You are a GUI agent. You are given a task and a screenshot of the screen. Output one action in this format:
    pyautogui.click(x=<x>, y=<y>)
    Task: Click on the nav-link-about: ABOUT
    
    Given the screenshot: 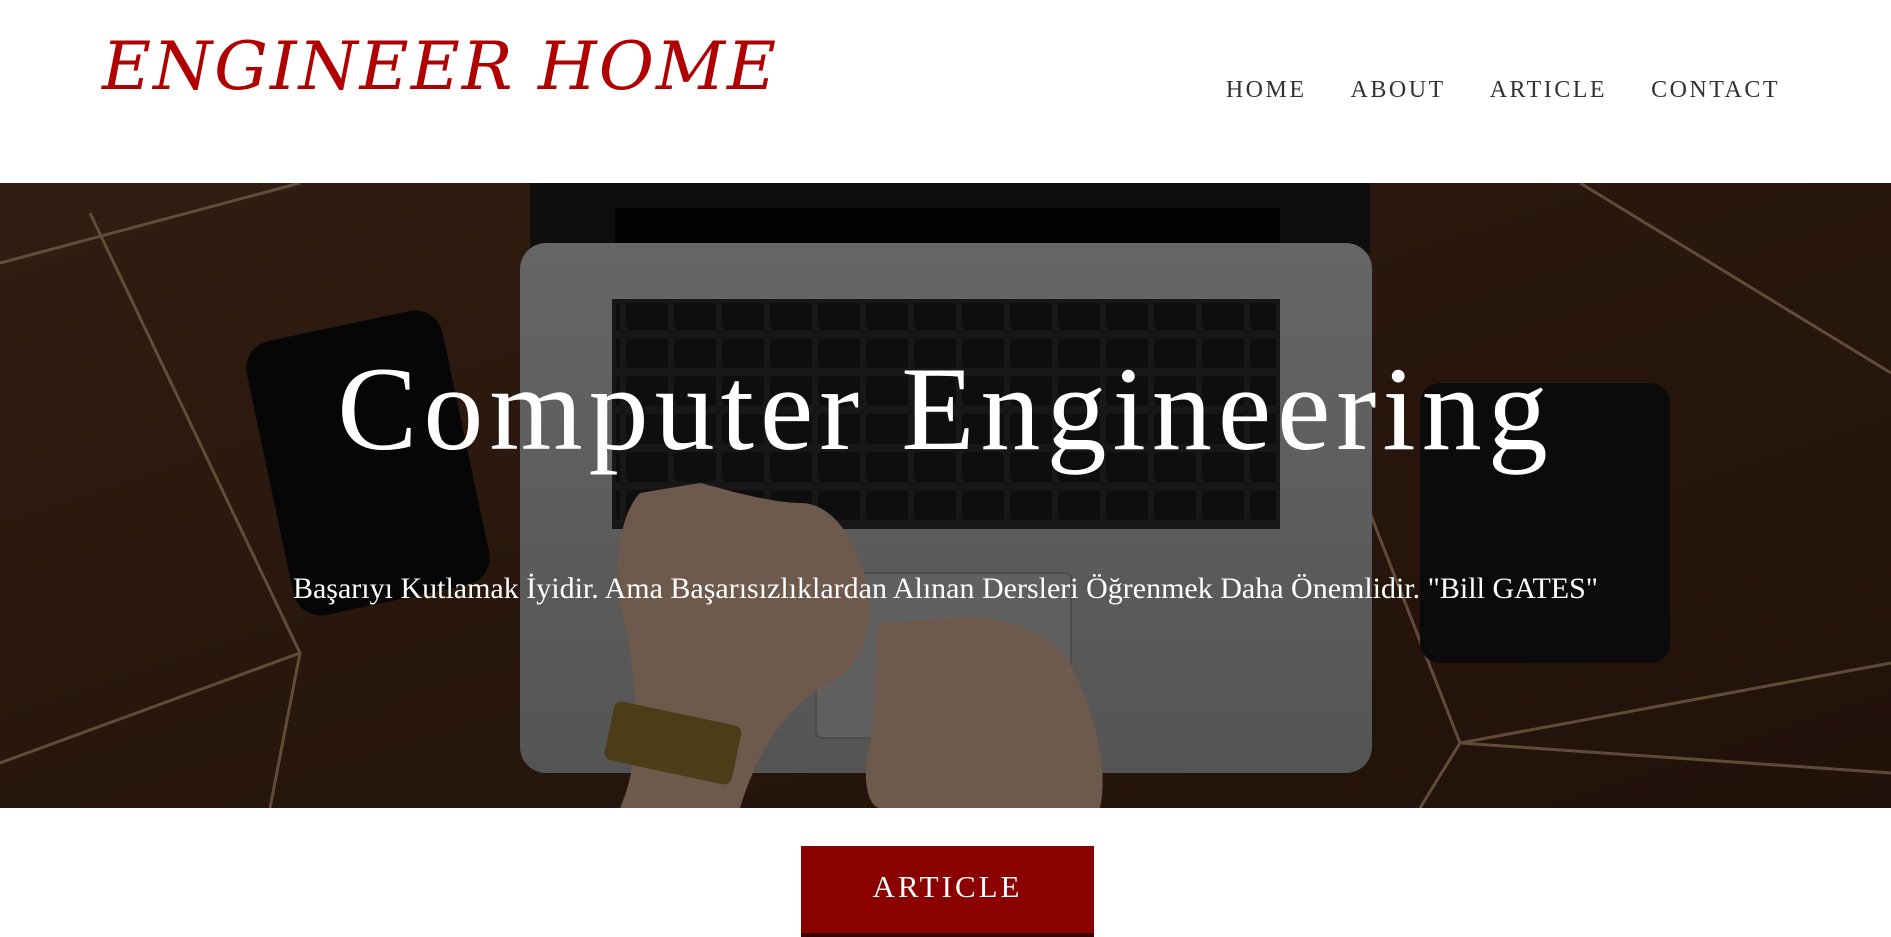 What is the action you would take?
    pyautogui.click(x=1398, y=90)
    